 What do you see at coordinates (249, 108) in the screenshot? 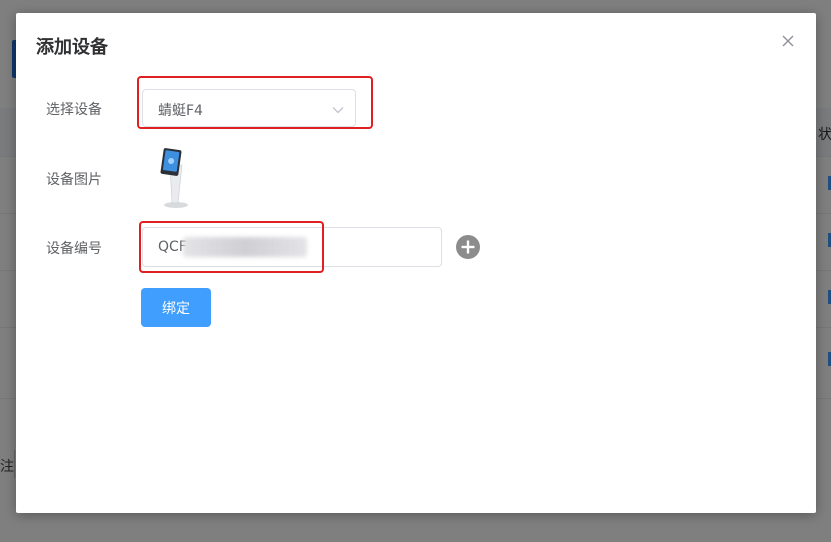
I see `device-select: 蜻蜓F4` at bounding box center [249, 108].